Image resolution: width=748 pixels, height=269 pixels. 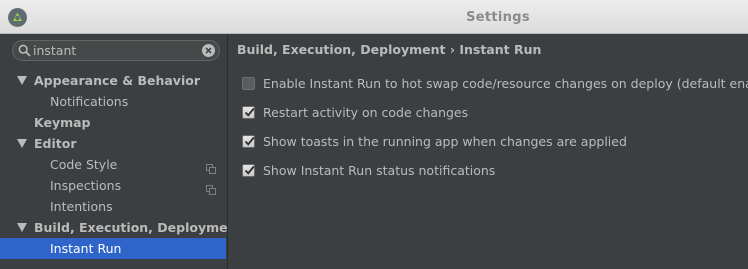 I want to click on tree-item-label: Code Style, so click(x=84, y=164).